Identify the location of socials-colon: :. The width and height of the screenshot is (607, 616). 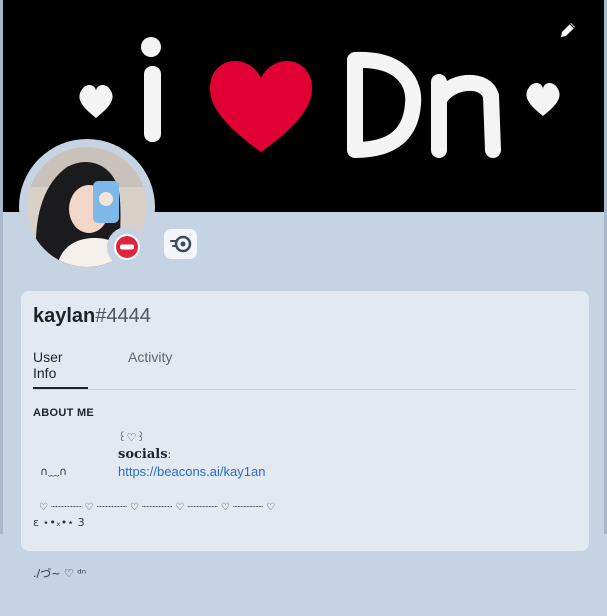
(169, 454).